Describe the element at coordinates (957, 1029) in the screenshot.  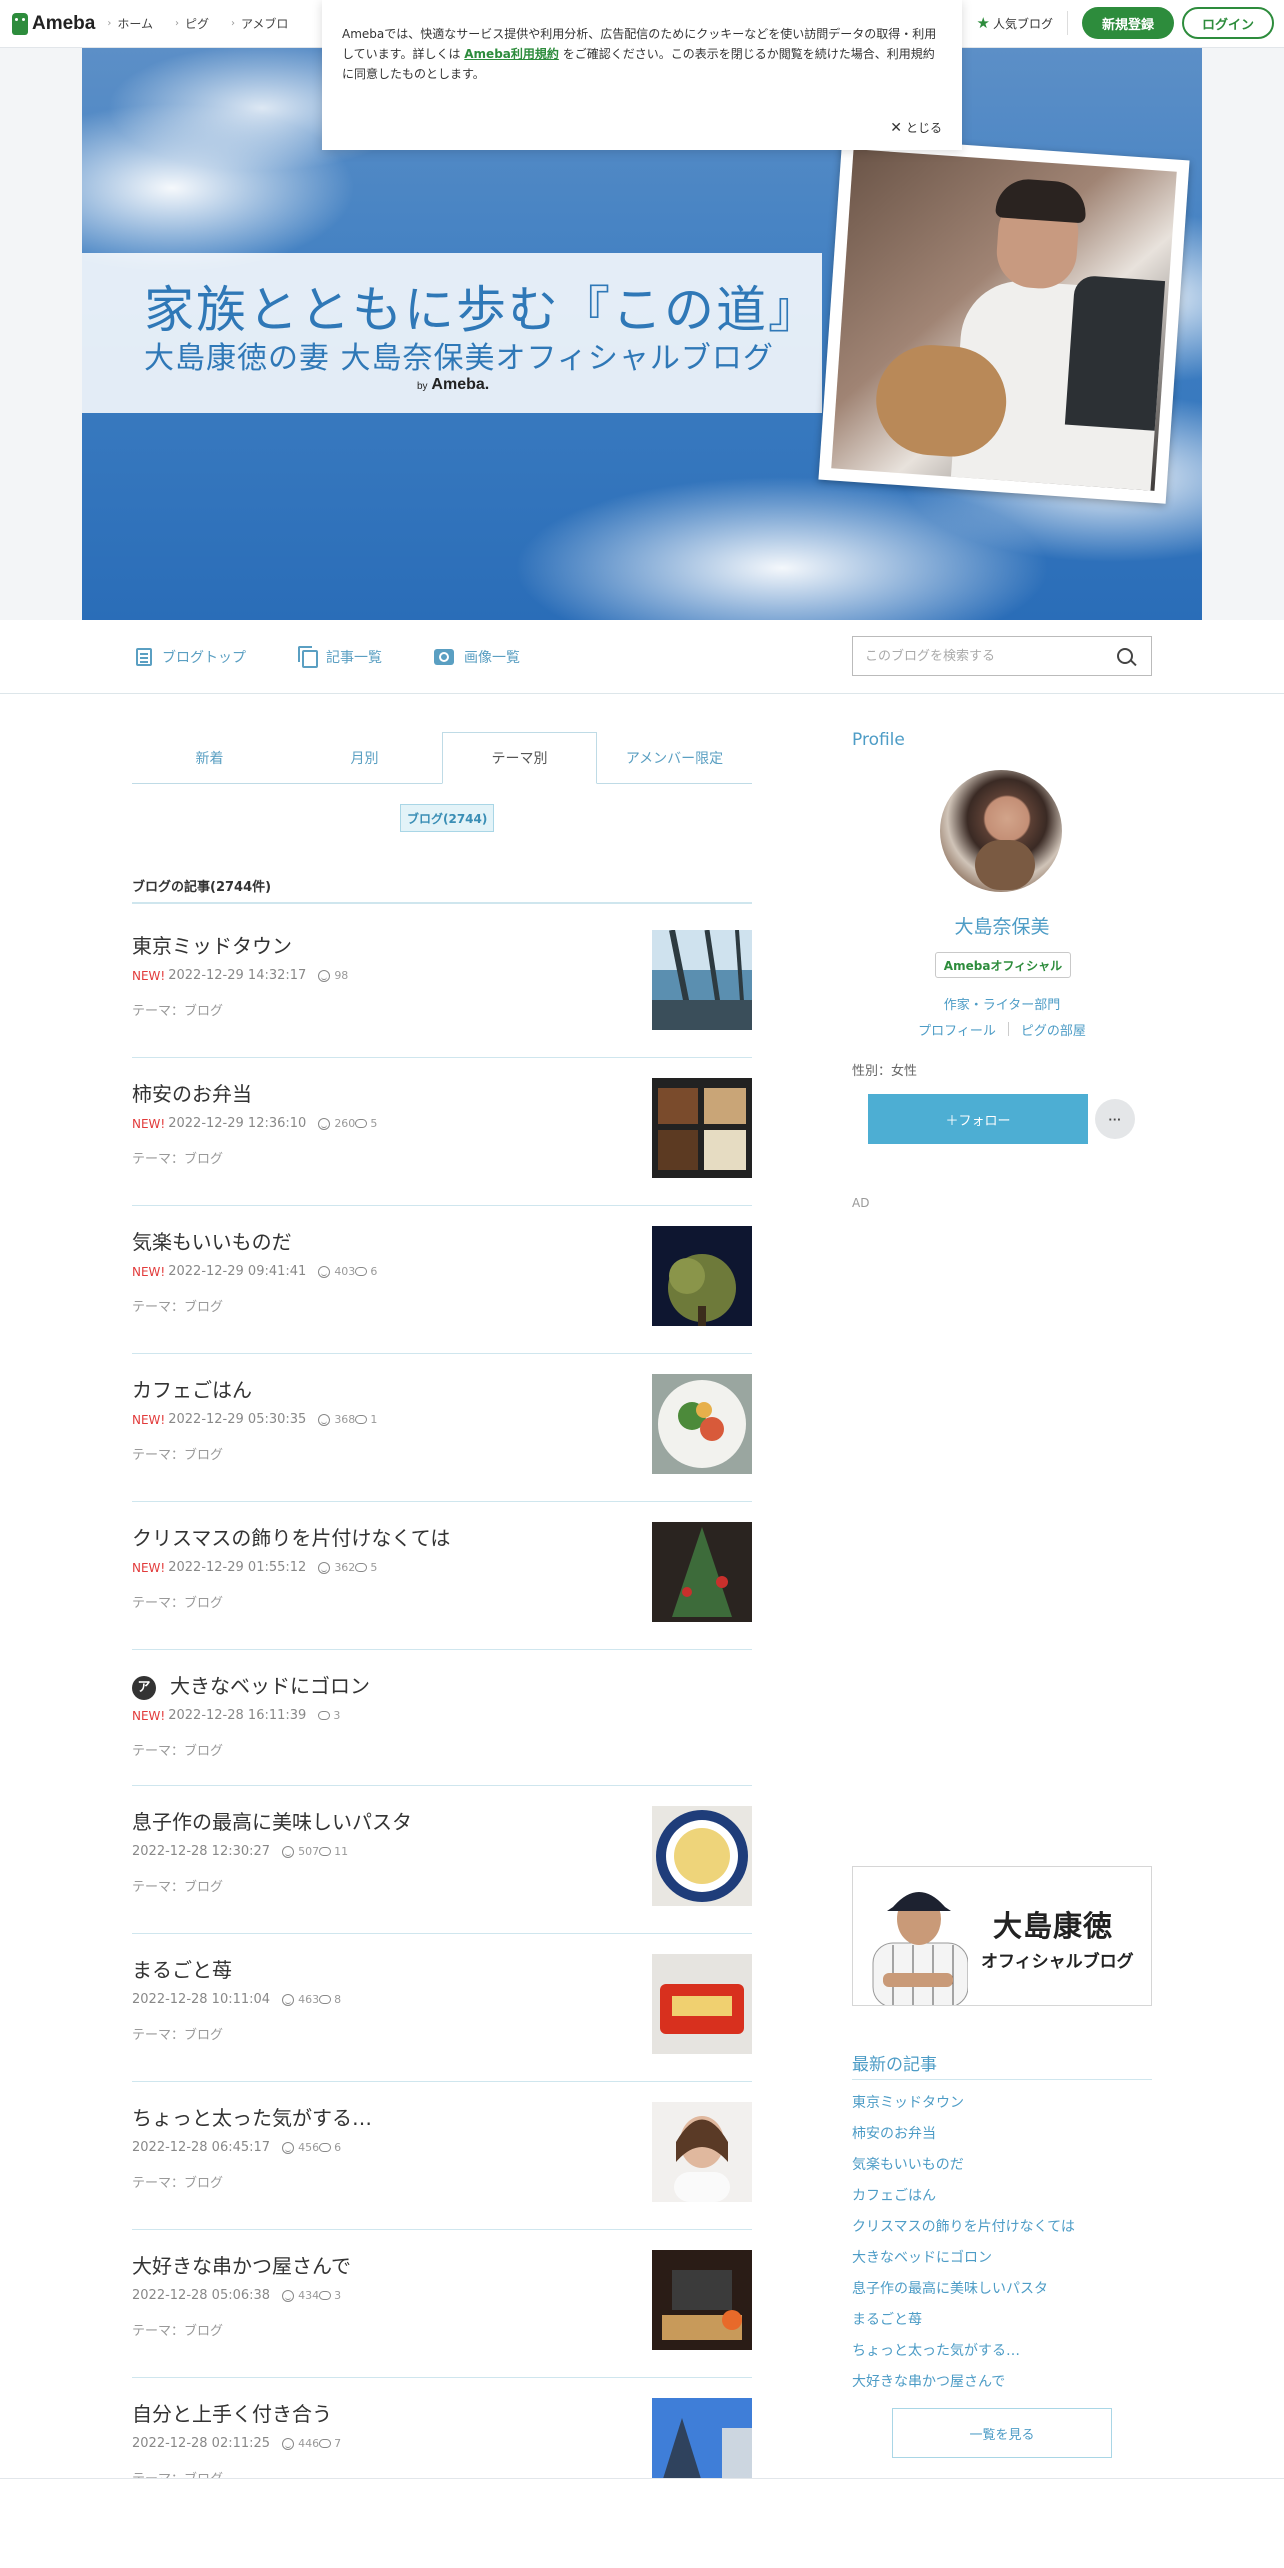
I see `profile-link: プロフィール` at that location.